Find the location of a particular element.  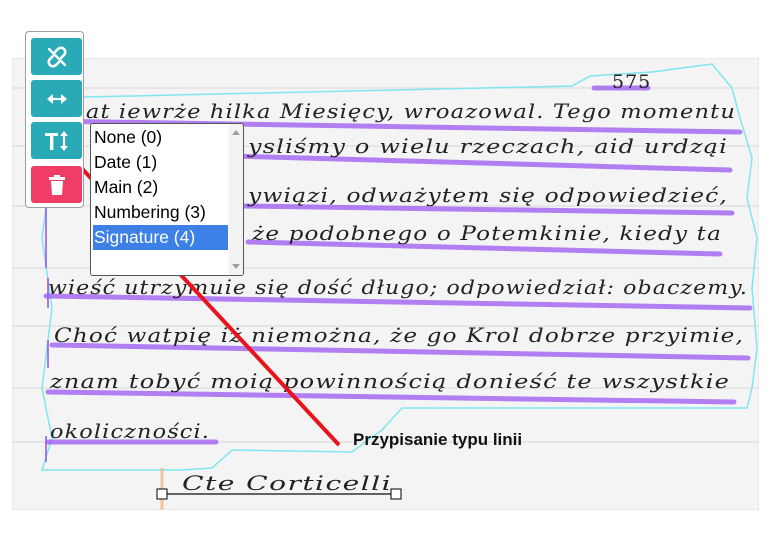

delete-button is located at coordinates (56, 184).